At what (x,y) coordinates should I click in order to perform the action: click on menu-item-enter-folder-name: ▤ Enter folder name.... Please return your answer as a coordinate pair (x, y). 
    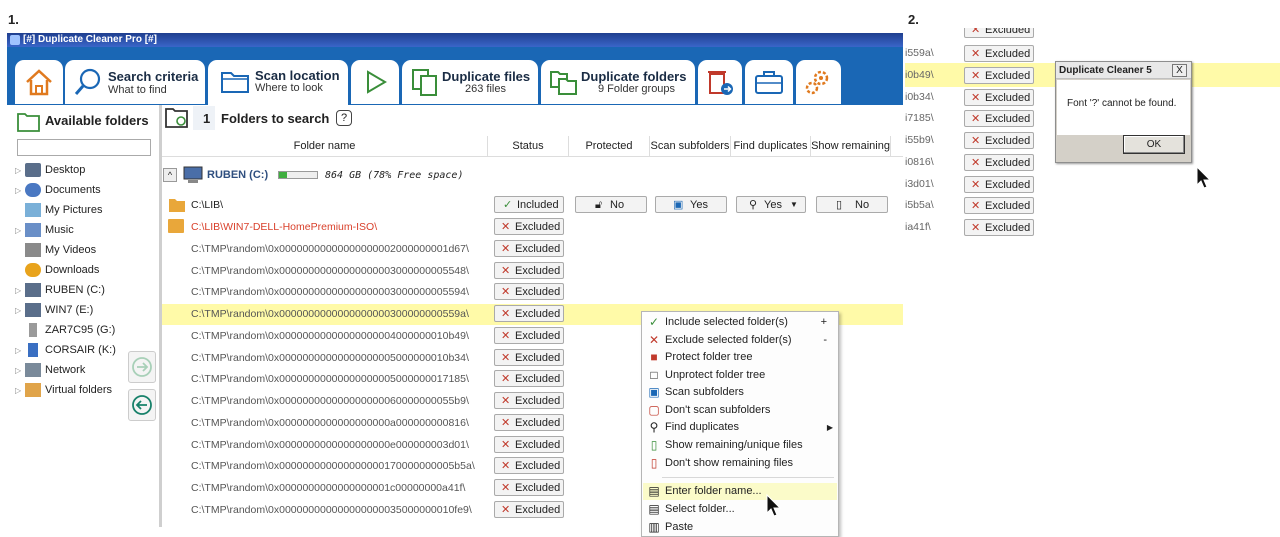
    Looking at the image, I should click on (740, 491).